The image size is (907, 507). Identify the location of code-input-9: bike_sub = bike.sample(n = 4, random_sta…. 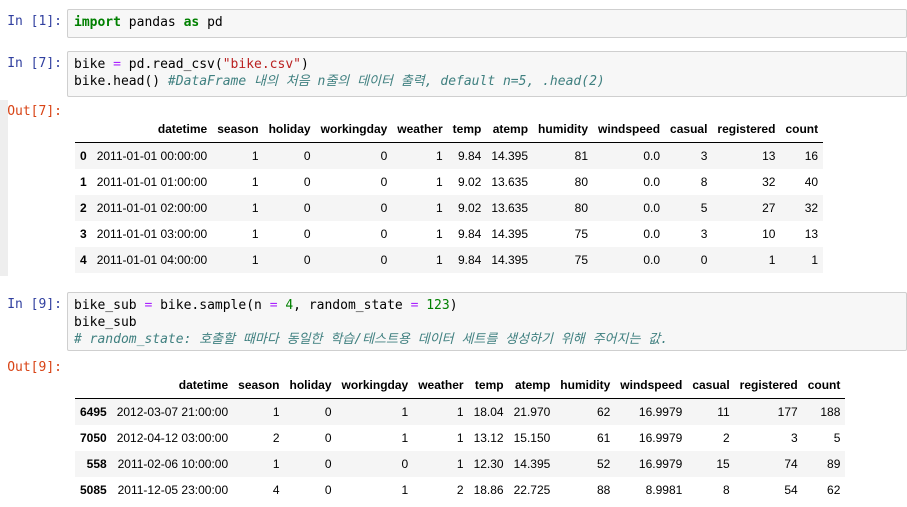
(487, 321).